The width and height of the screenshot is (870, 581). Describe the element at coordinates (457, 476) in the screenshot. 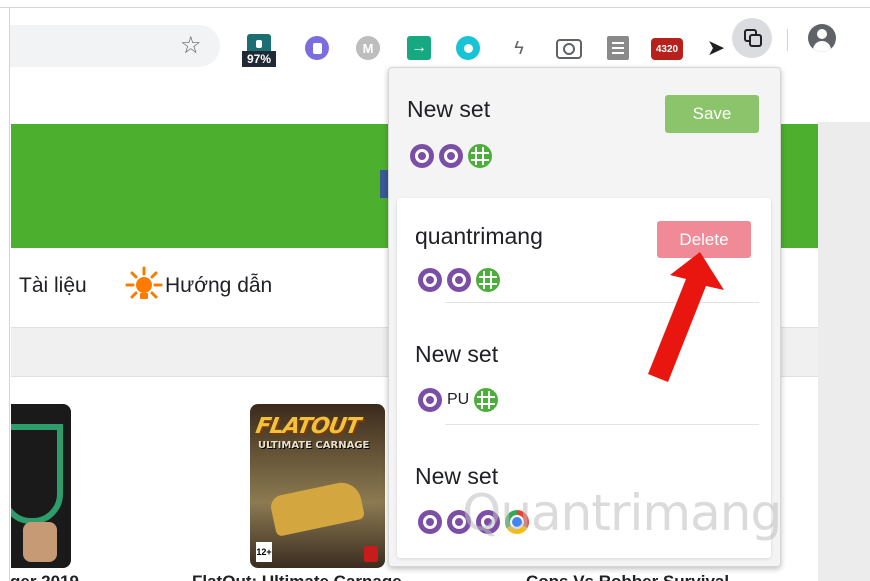

I see `set-name-new-set-2: New set` at that location.